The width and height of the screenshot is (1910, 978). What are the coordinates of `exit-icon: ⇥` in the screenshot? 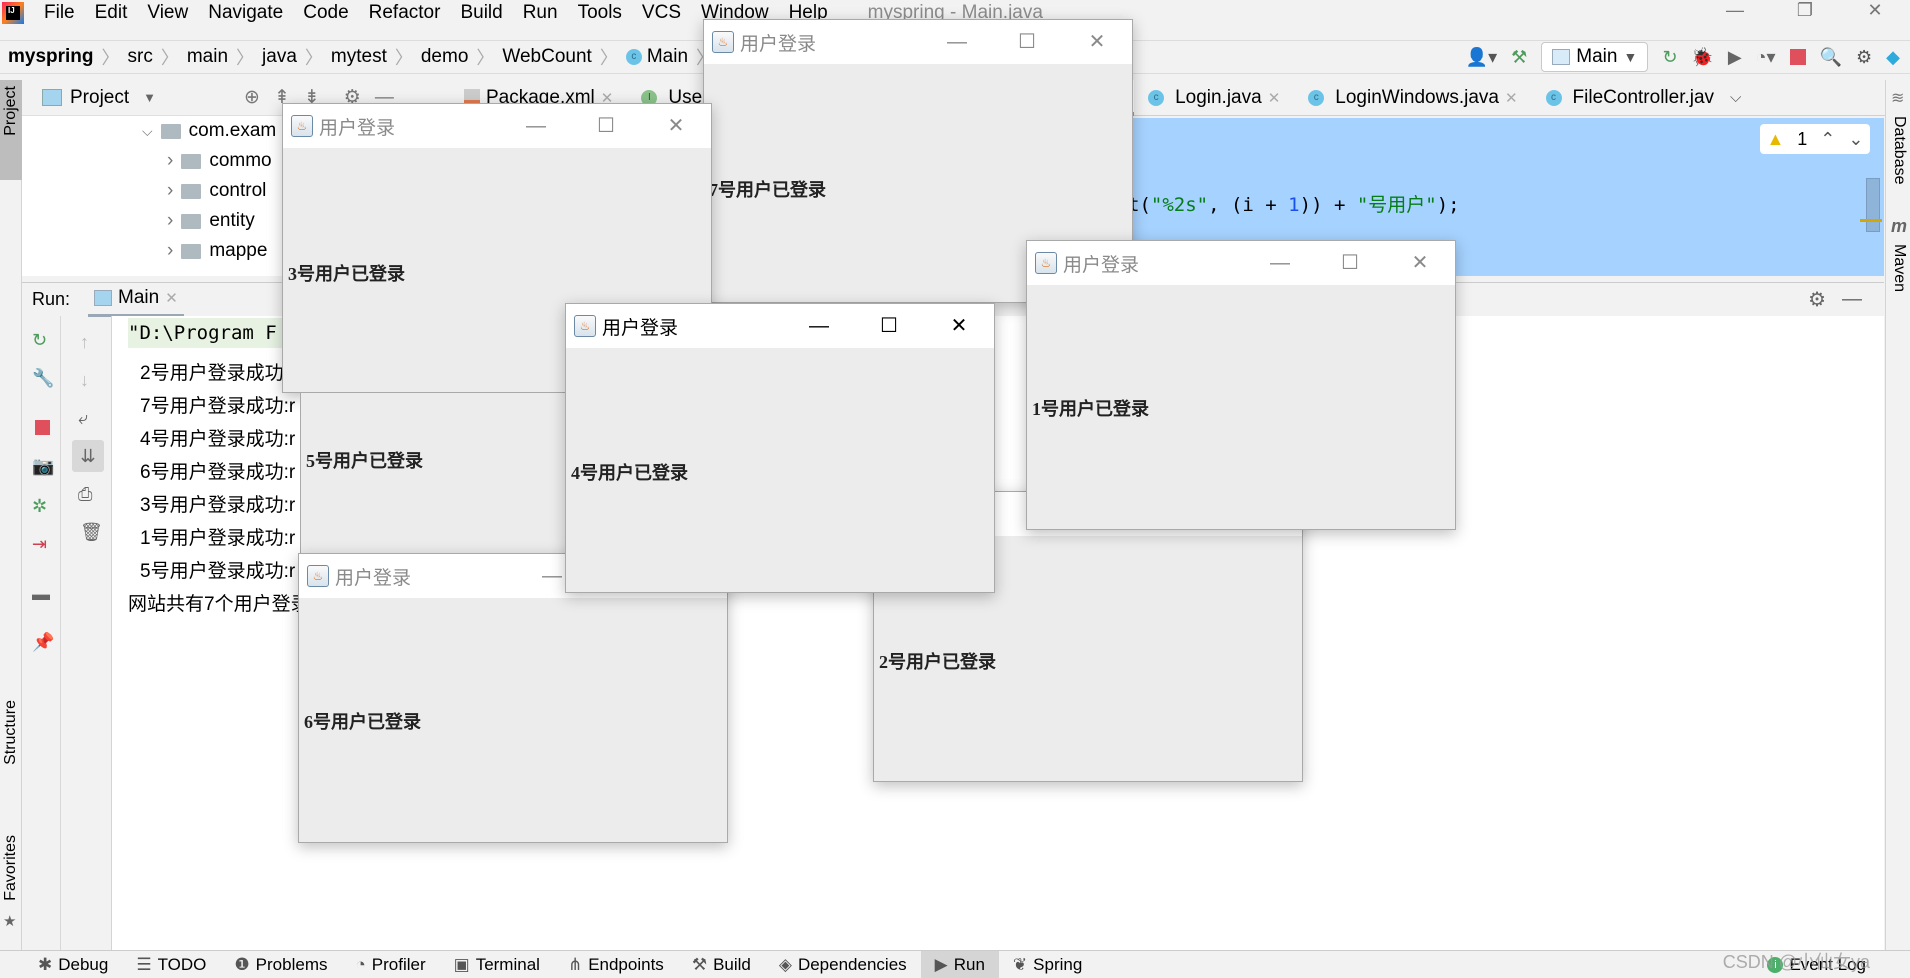 It's located at (39, 544).